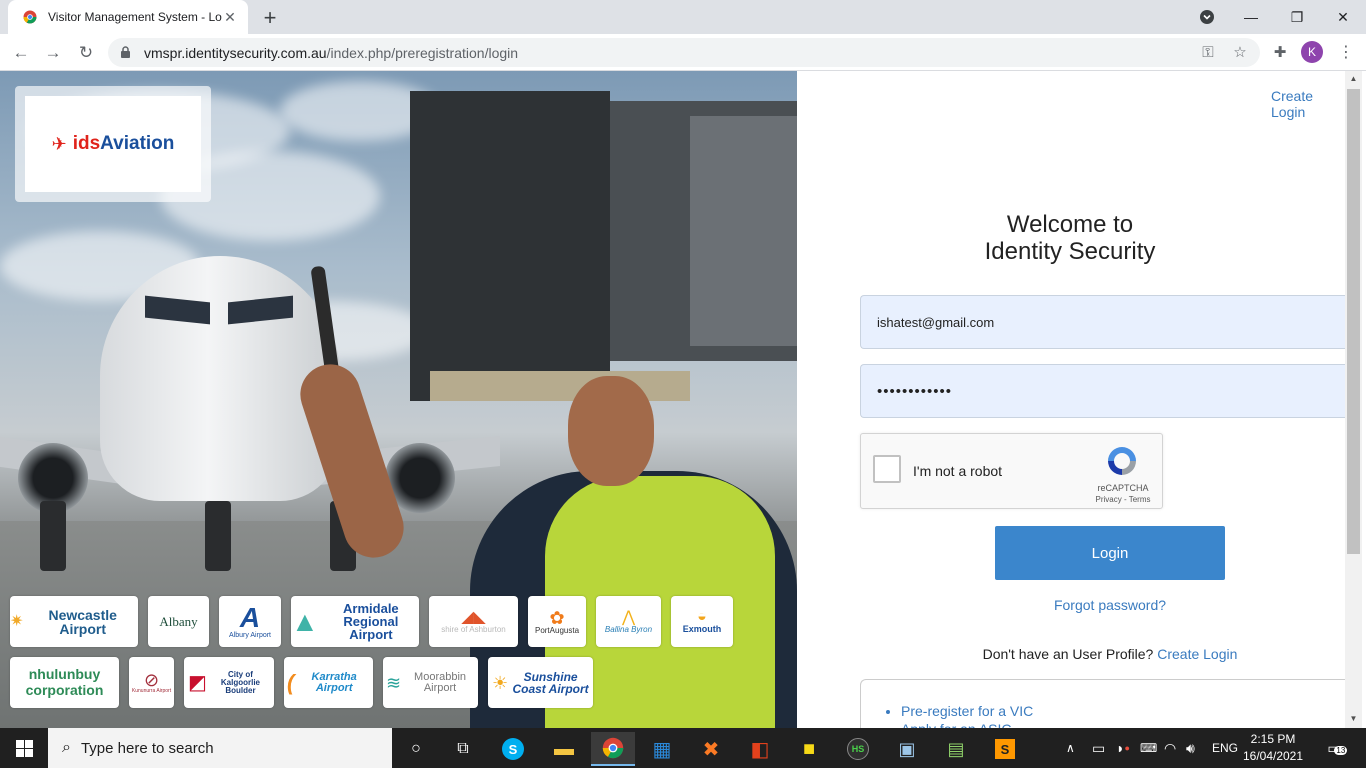 This screenshot has height=768, width=1366. Describe the element at coordinates (613, 749) in the screenshot. I see `chrome-taskbar-icon` at that location.